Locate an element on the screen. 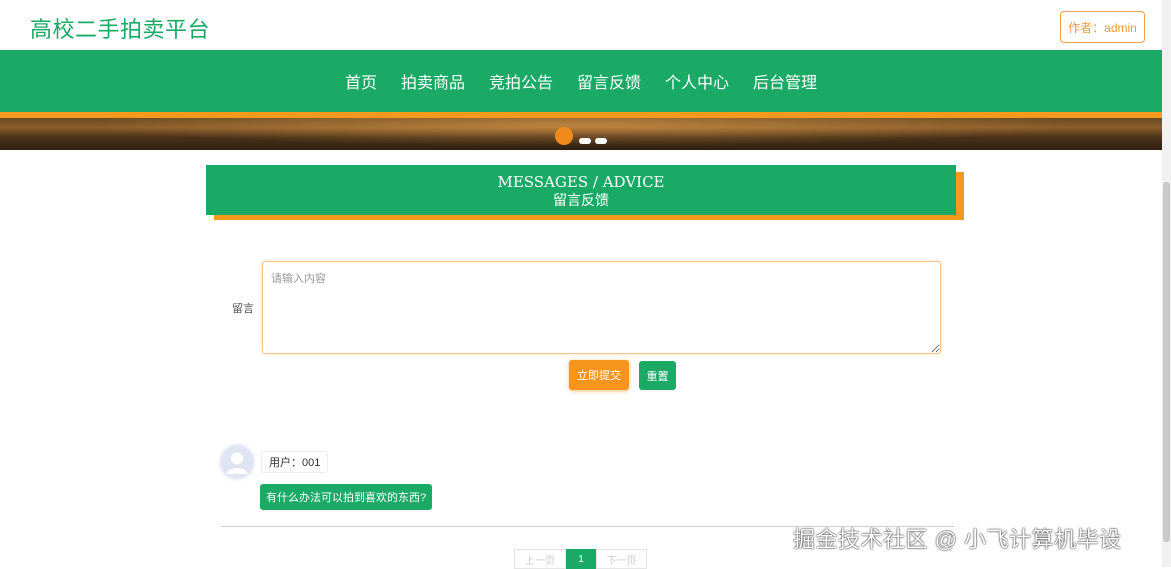 This screenshot has width=1171, height=569. scrollbar-thumb is located at coordinates (1166, 362).